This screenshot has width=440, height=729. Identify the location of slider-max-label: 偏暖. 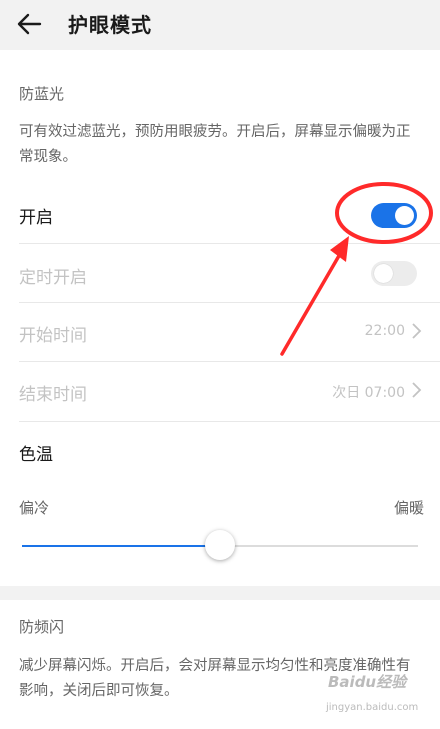
(408, 508).